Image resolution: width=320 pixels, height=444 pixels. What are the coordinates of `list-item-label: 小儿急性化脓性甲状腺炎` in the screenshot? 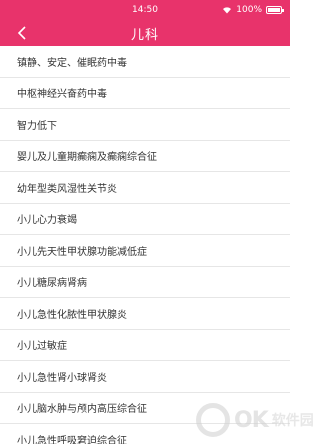 It's located at (72, 315).